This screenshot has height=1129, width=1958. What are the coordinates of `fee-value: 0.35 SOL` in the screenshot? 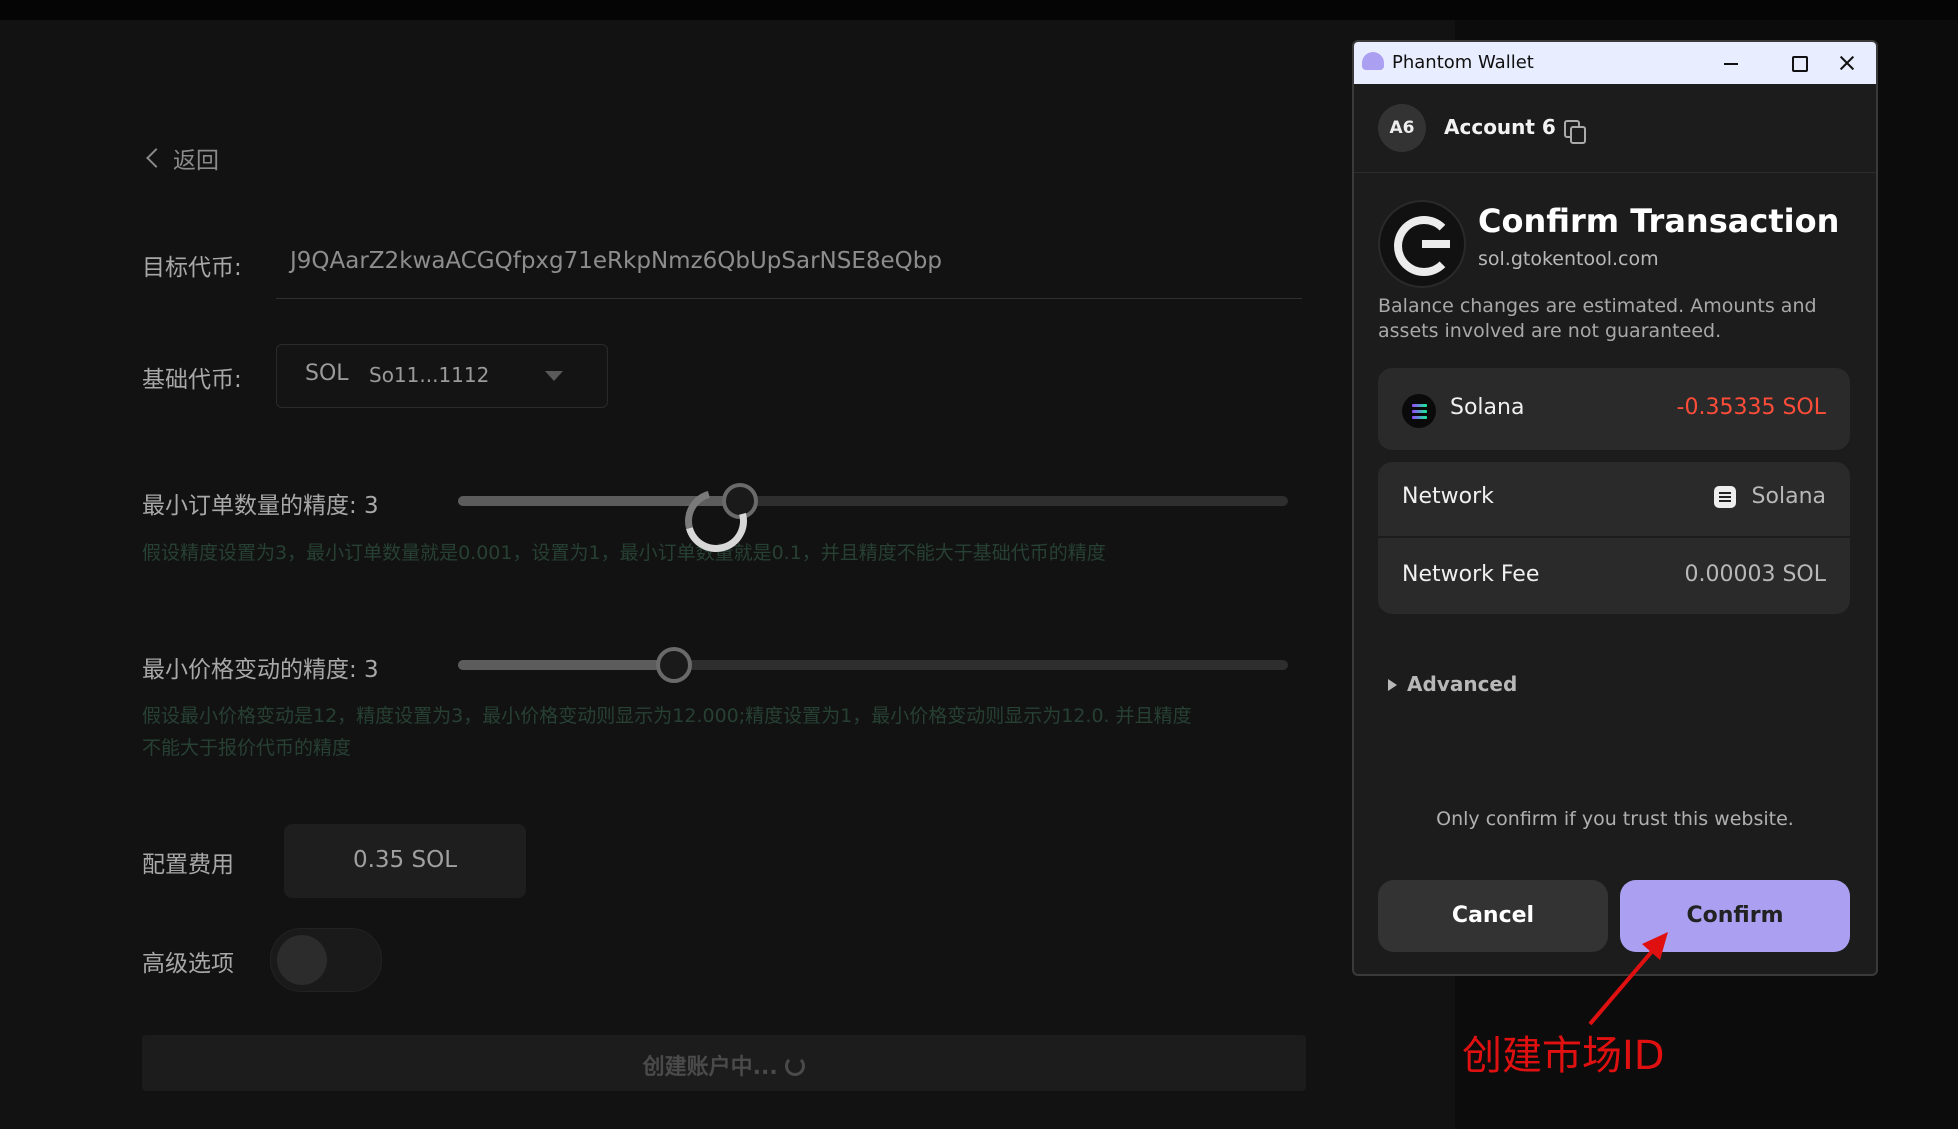 It's located at (405, 860).